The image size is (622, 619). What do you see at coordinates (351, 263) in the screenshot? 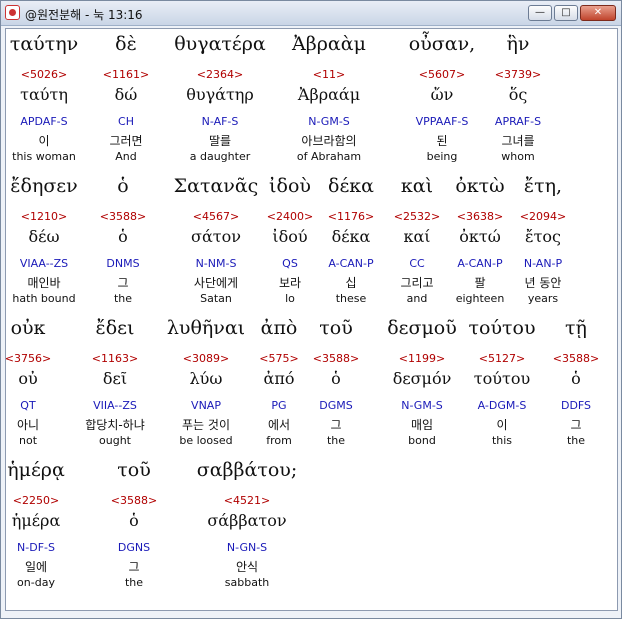
I see `morph-code: A-CAN-P` at bounding box center [351, 263].